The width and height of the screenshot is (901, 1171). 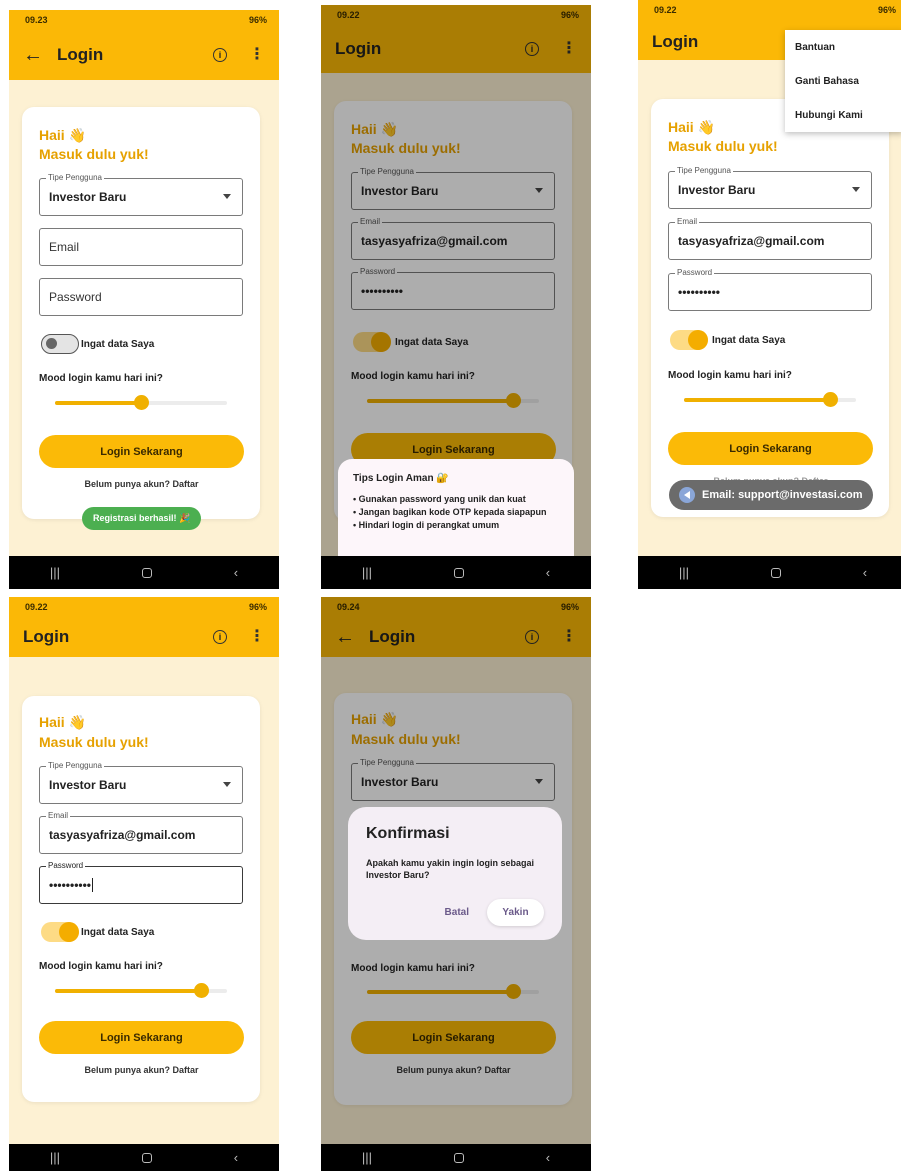 What do you see at coordinates (426, 525) in the screenshot?
I see `tip-item: • Hindari login di perangkat umum` at bounding box center [426, 525].